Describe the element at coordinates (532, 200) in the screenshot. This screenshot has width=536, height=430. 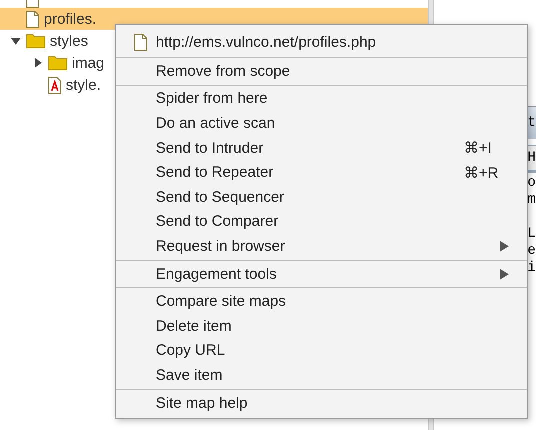
I see `text-line: m` at that location.